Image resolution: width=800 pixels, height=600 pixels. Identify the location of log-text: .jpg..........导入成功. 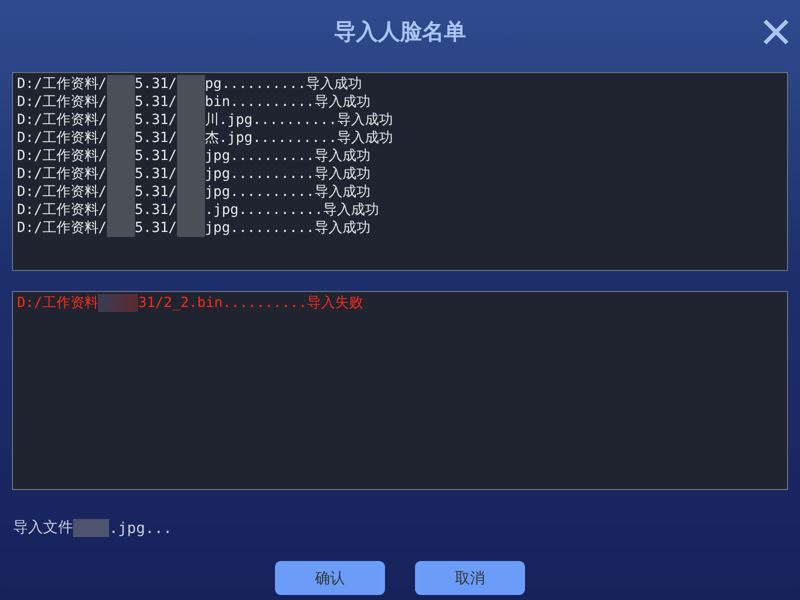
(291, 210).